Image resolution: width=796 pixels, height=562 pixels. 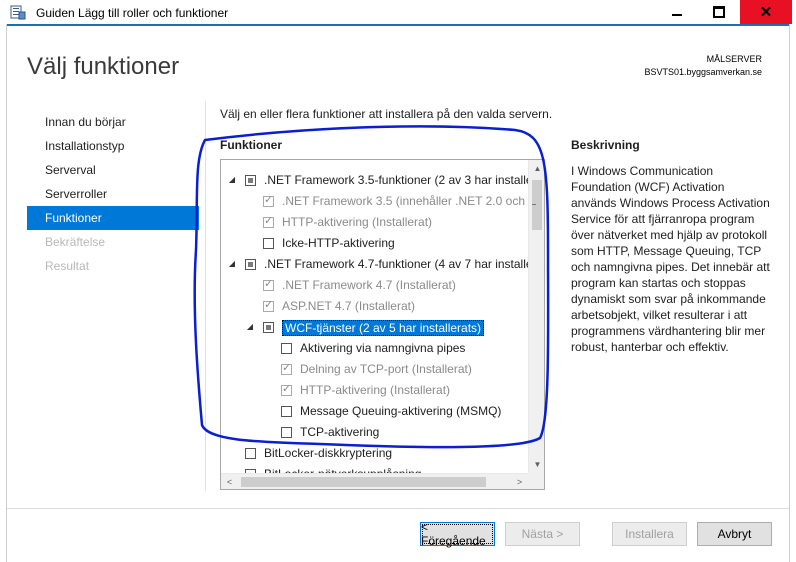 I want to click on cancel-button: Avbryt, so click(x=734, y=534).